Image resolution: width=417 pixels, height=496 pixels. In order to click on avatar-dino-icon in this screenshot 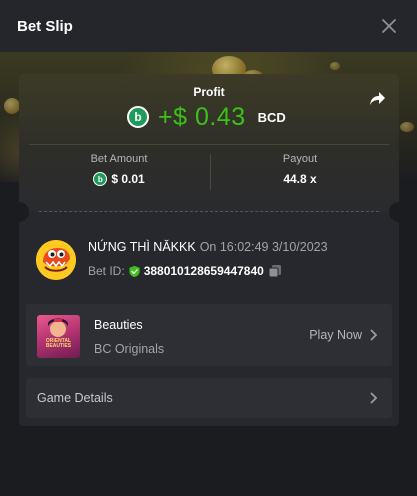, I will do `click(56, 260)`.